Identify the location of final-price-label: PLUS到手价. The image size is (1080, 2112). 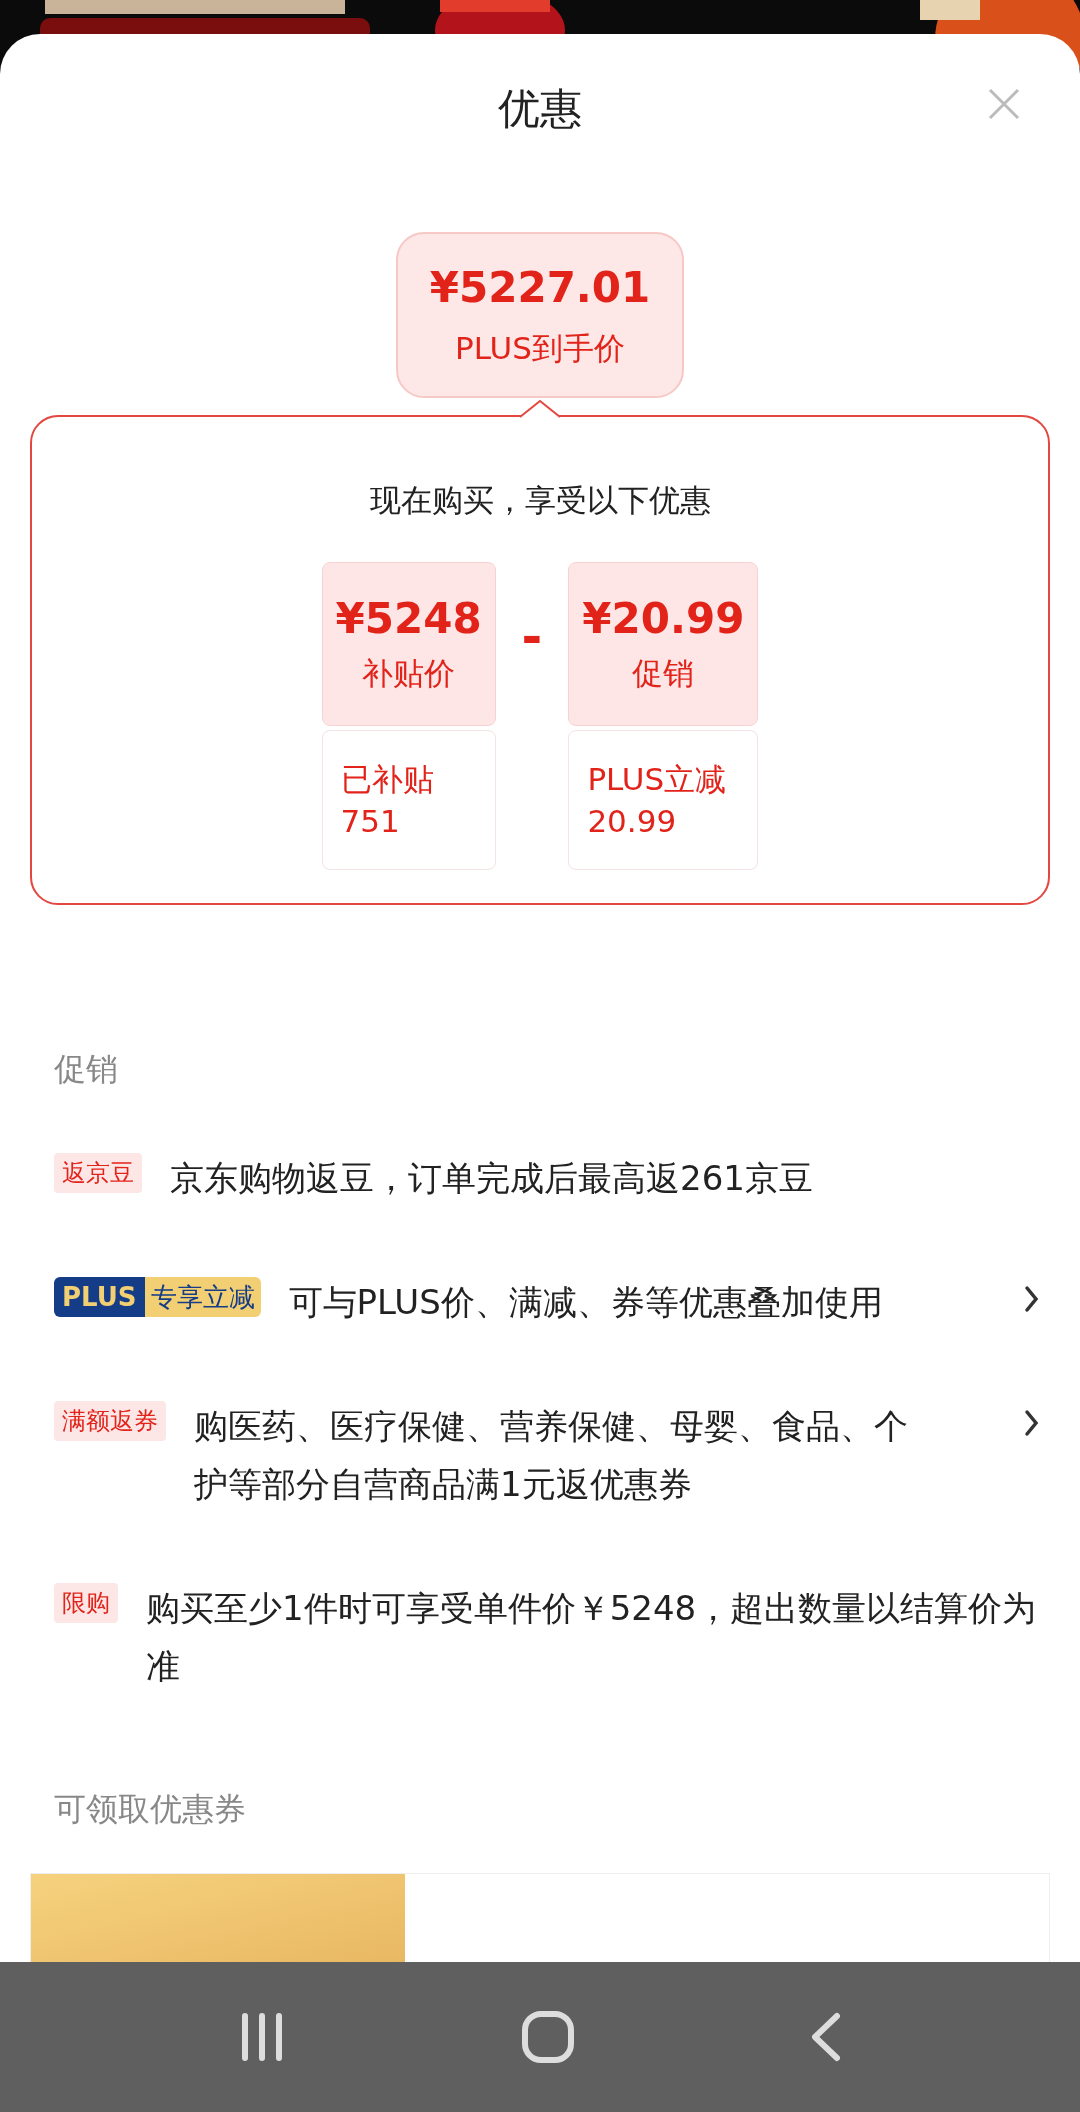
(540, 348).